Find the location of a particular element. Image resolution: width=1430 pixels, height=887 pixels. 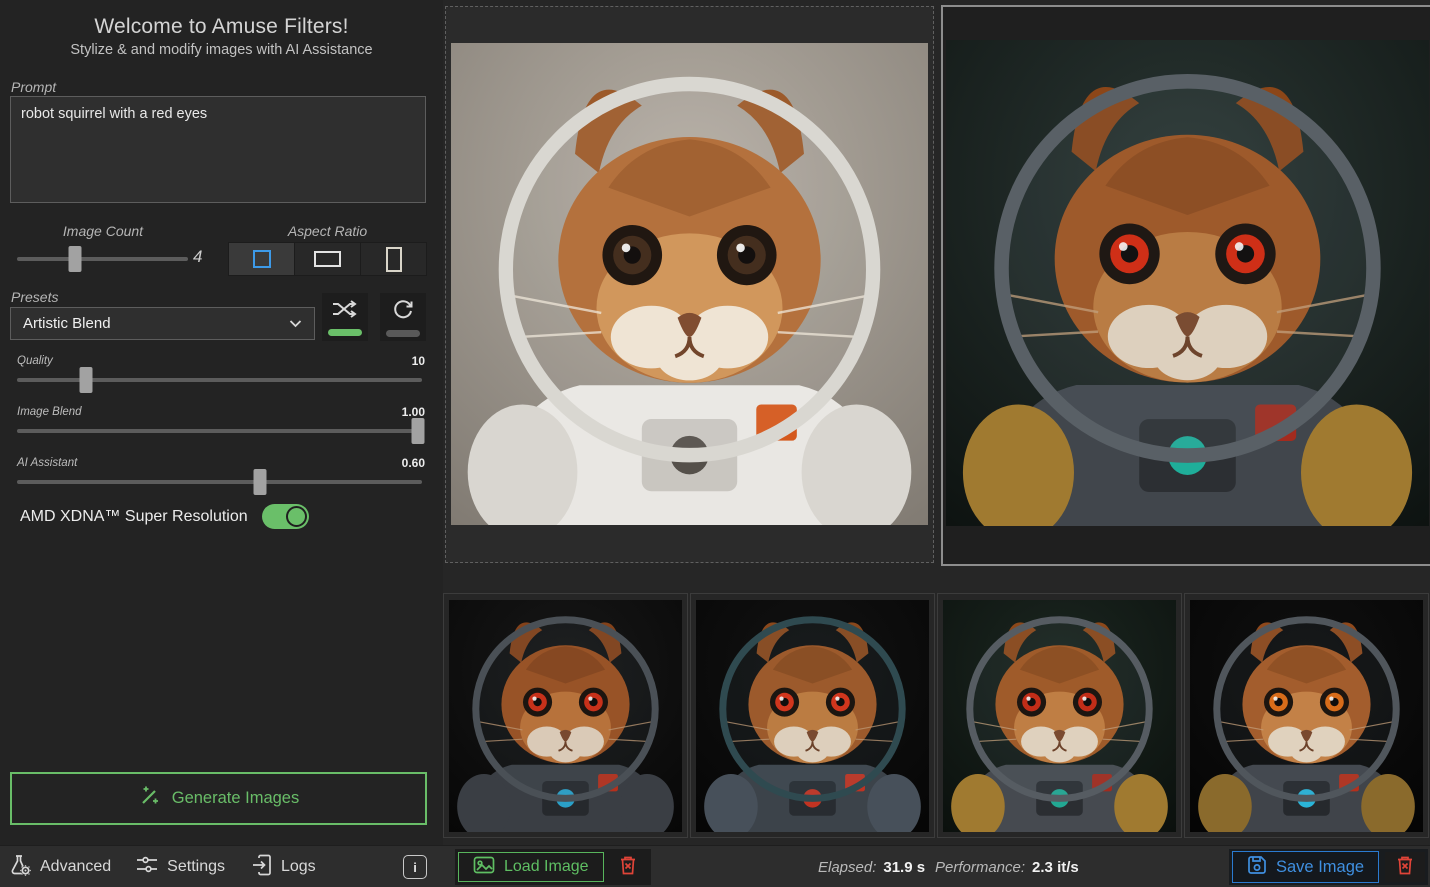

info-icon: i is located at coordinates (415, 867).